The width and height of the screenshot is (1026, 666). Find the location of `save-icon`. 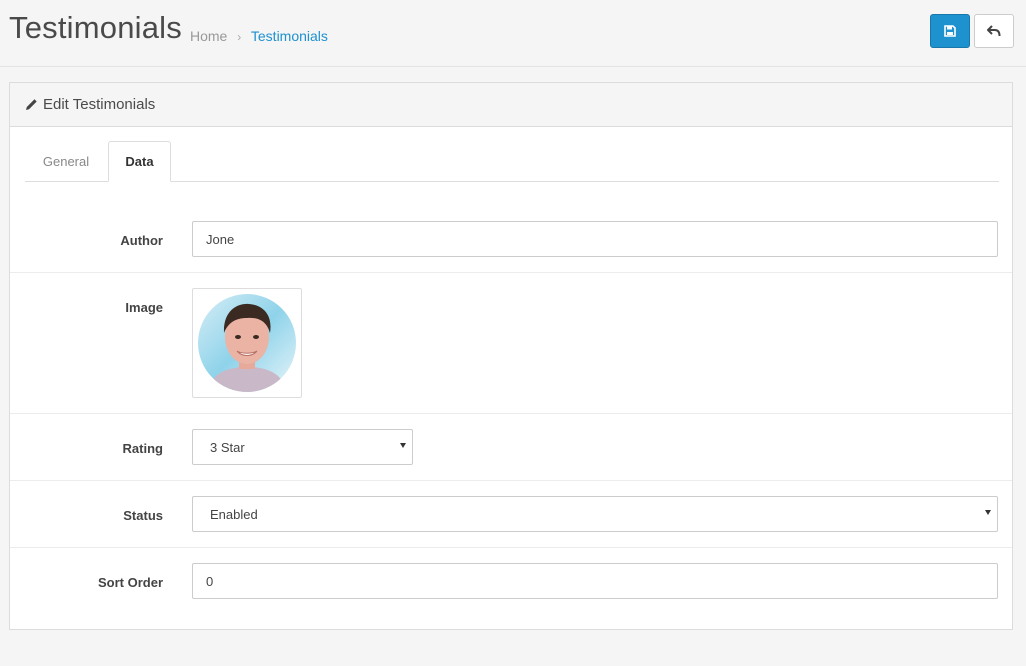

save-icon is located at coordinates (950, 31).